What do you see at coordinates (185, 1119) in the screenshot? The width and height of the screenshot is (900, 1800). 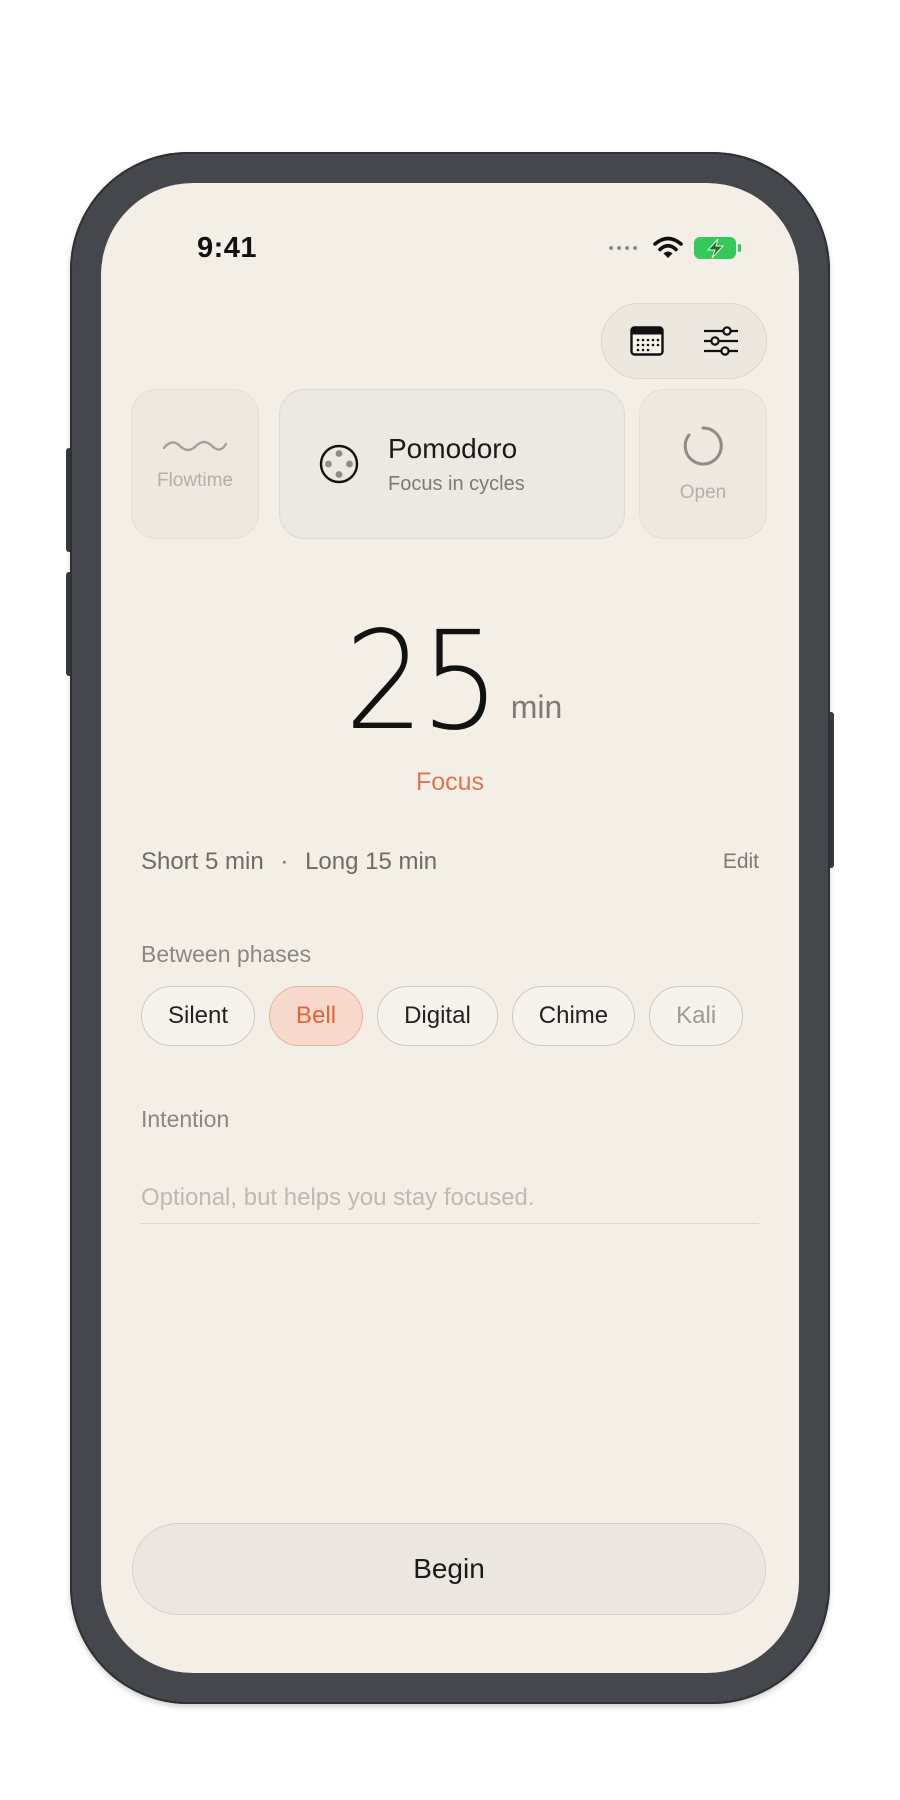 I see `intention-label: Intention` at bounding box center [185, 1119].